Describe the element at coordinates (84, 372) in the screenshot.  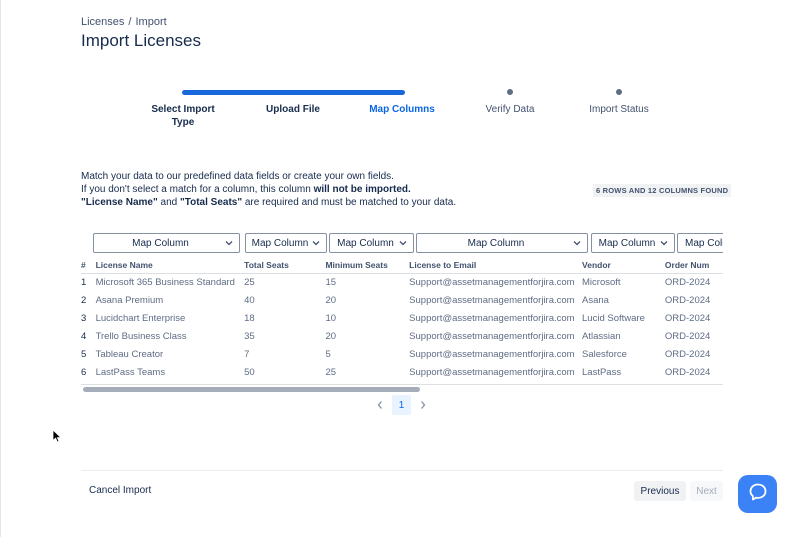
I see `table-cell: 6` at that location.